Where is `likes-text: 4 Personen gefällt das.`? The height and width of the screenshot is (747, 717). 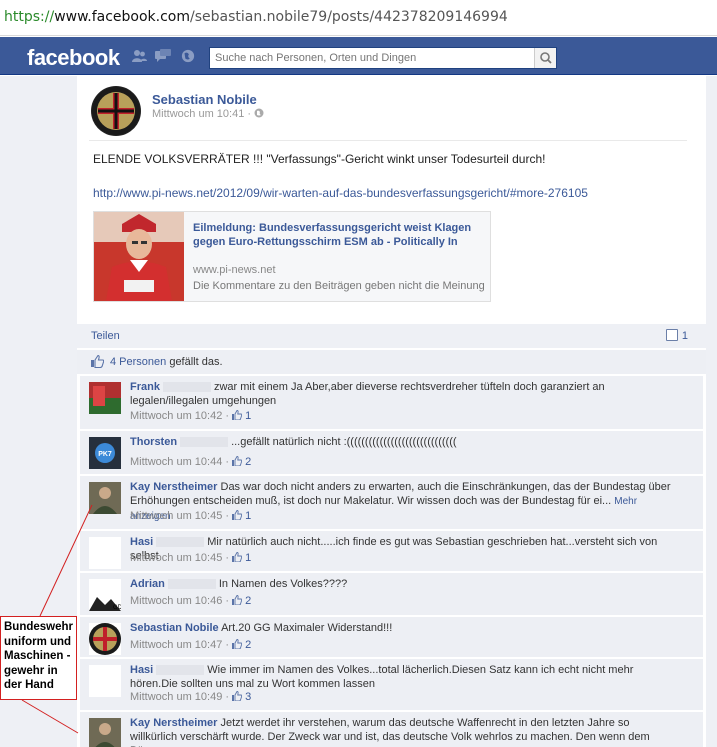 likes-text: 4 Personen gefällt das. is located at coordinates (166, 362).